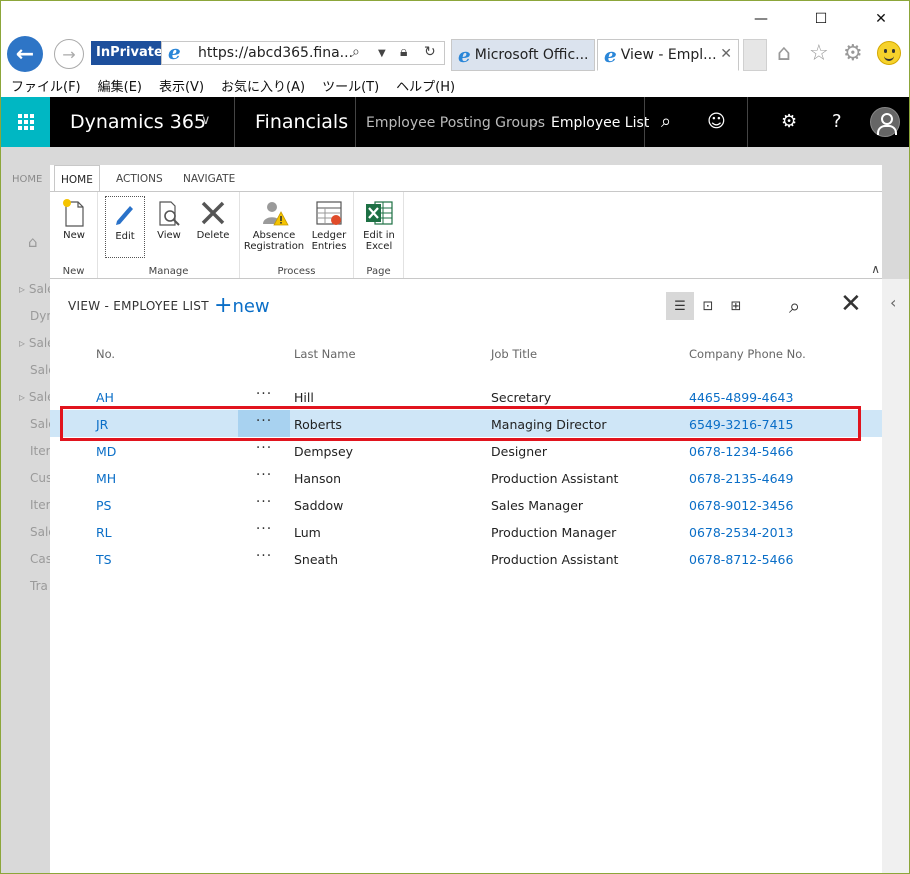 The width and height of the screenshot is (910, 874). I want to click on menu-tools: ツール(T), so click(350, 85).